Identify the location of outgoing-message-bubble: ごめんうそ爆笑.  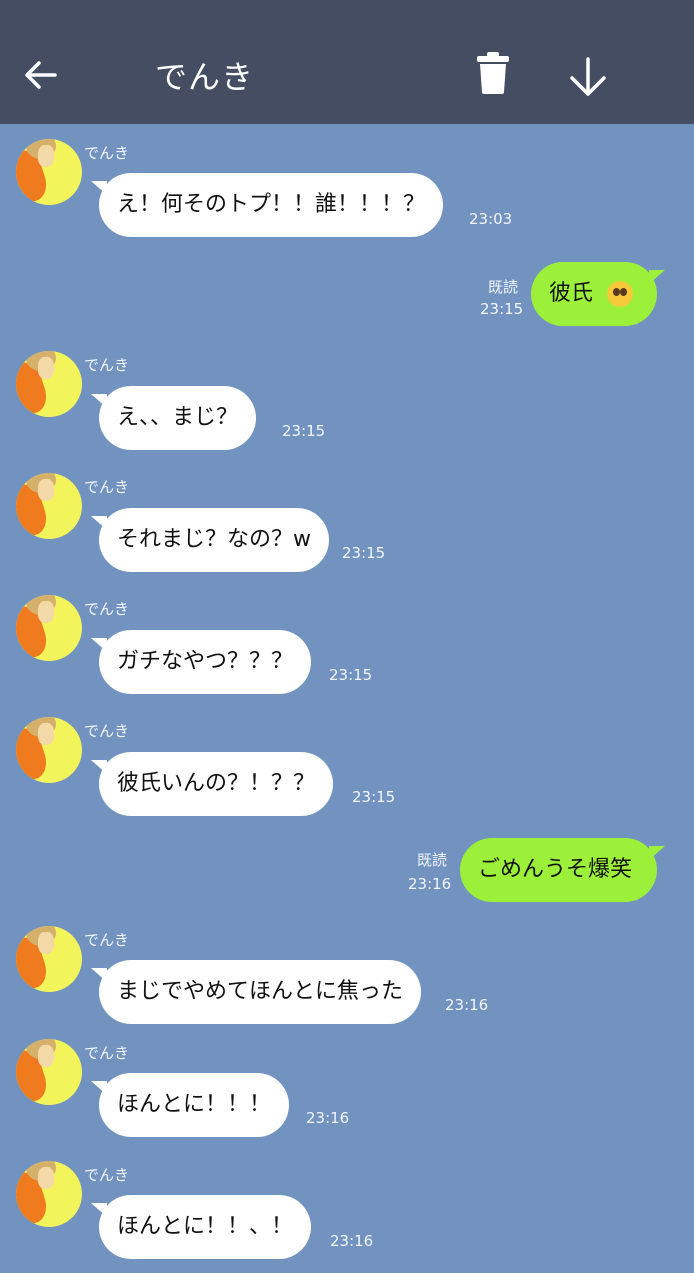
(562, 870).